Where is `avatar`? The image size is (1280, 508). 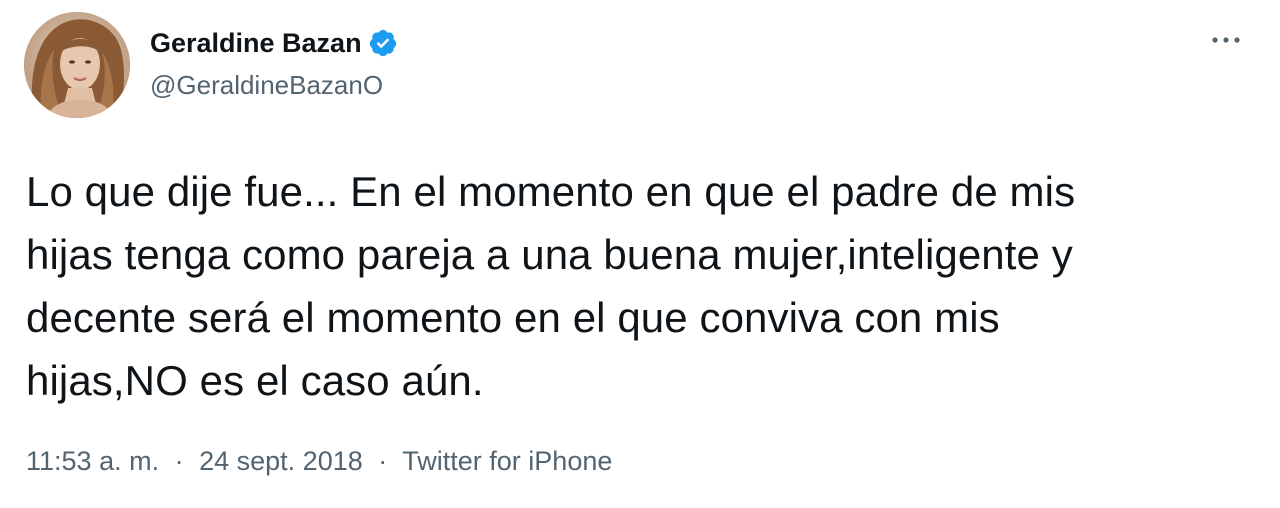 avatar is located at coordinates (77, 65).